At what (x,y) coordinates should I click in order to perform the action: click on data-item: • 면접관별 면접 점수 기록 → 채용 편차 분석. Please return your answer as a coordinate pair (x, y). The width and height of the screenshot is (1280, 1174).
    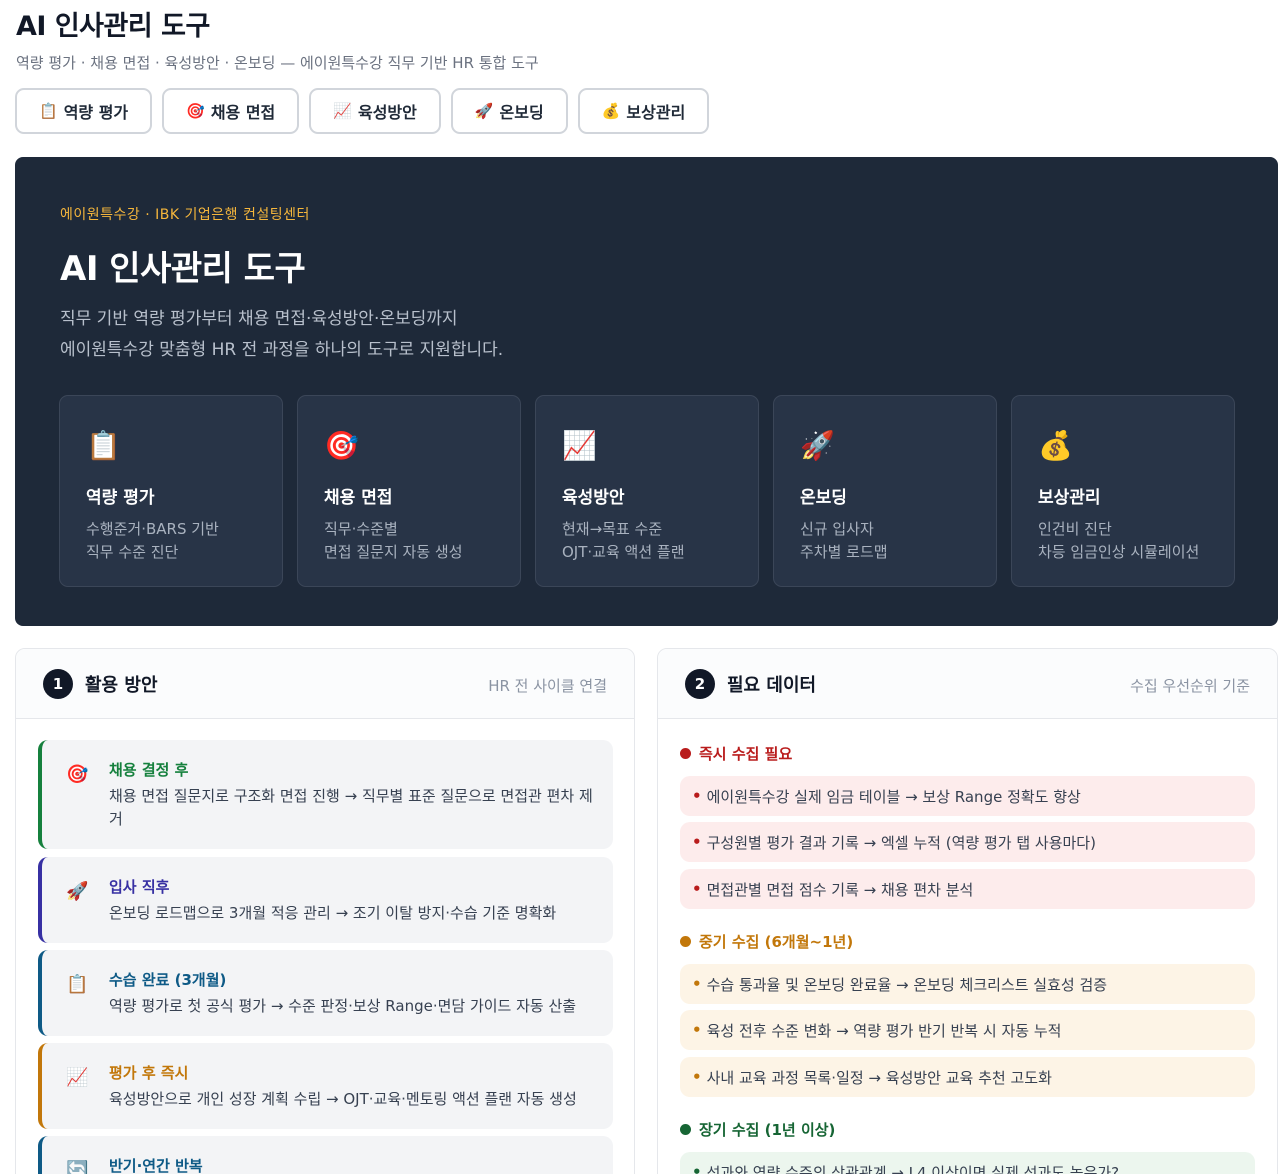
    Looking at the image, I should click on (967, 889).